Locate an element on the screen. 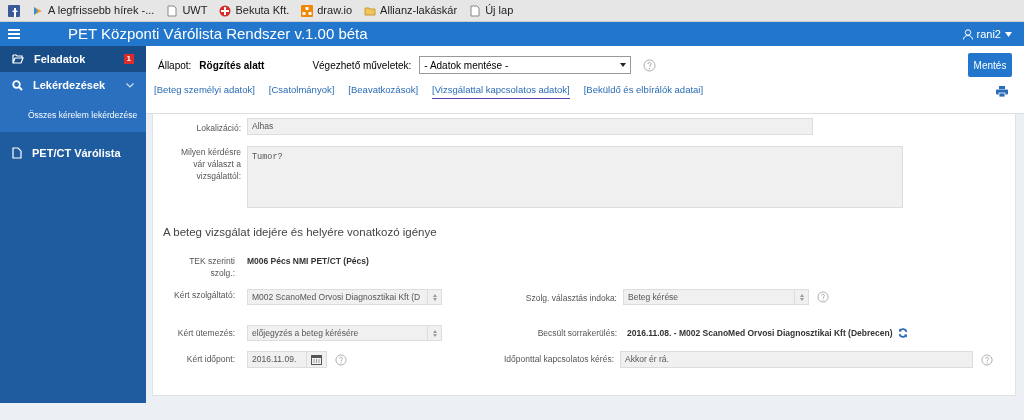 Image resolution: width=1024 pixels, height=420 pixels. refresh-icon is located at coordinates (903, 333).